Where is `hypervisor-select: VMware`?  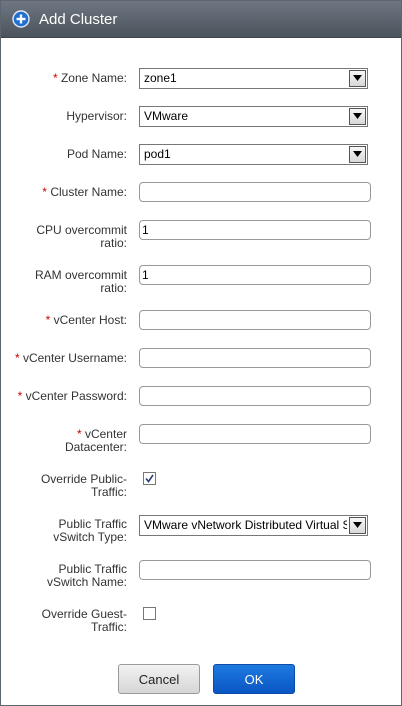
hypervisor-select: VMware is located at coordinates (253, 116).